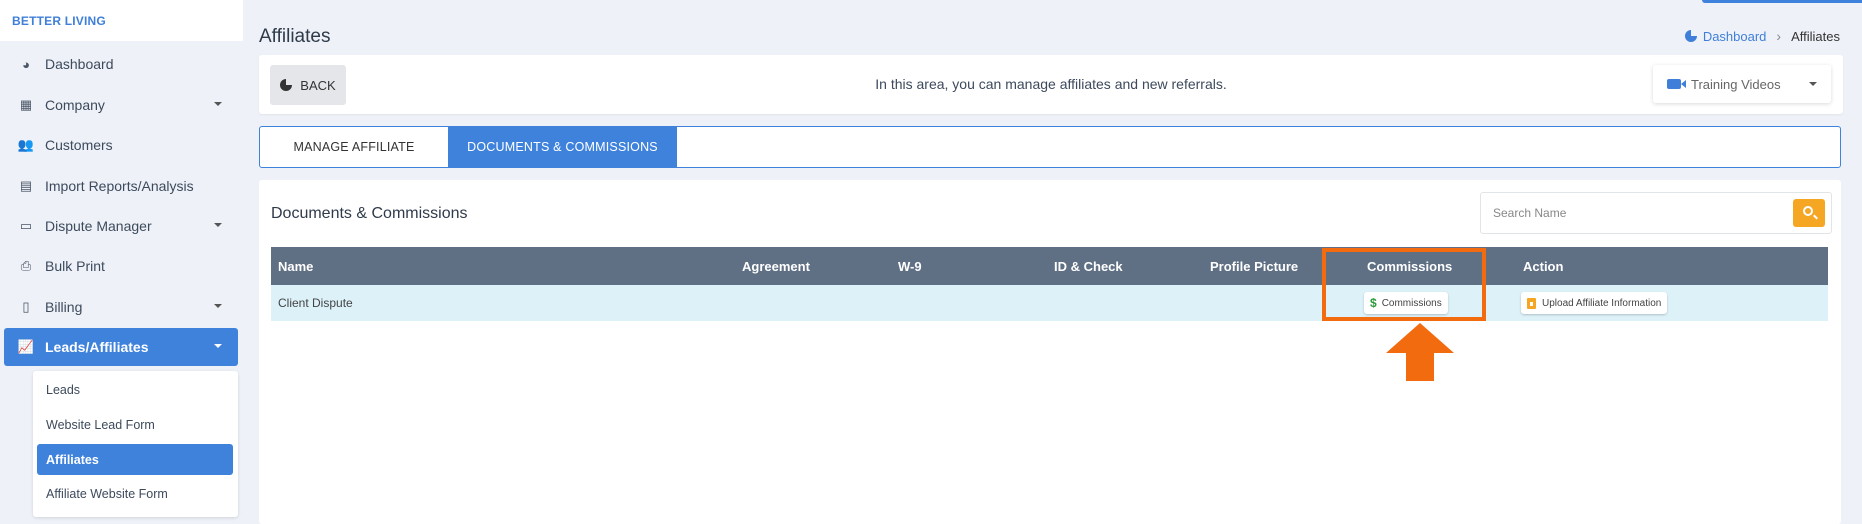 The image size is (1862, 524). I want to click on file-upload-icon, so click(1531, 303).